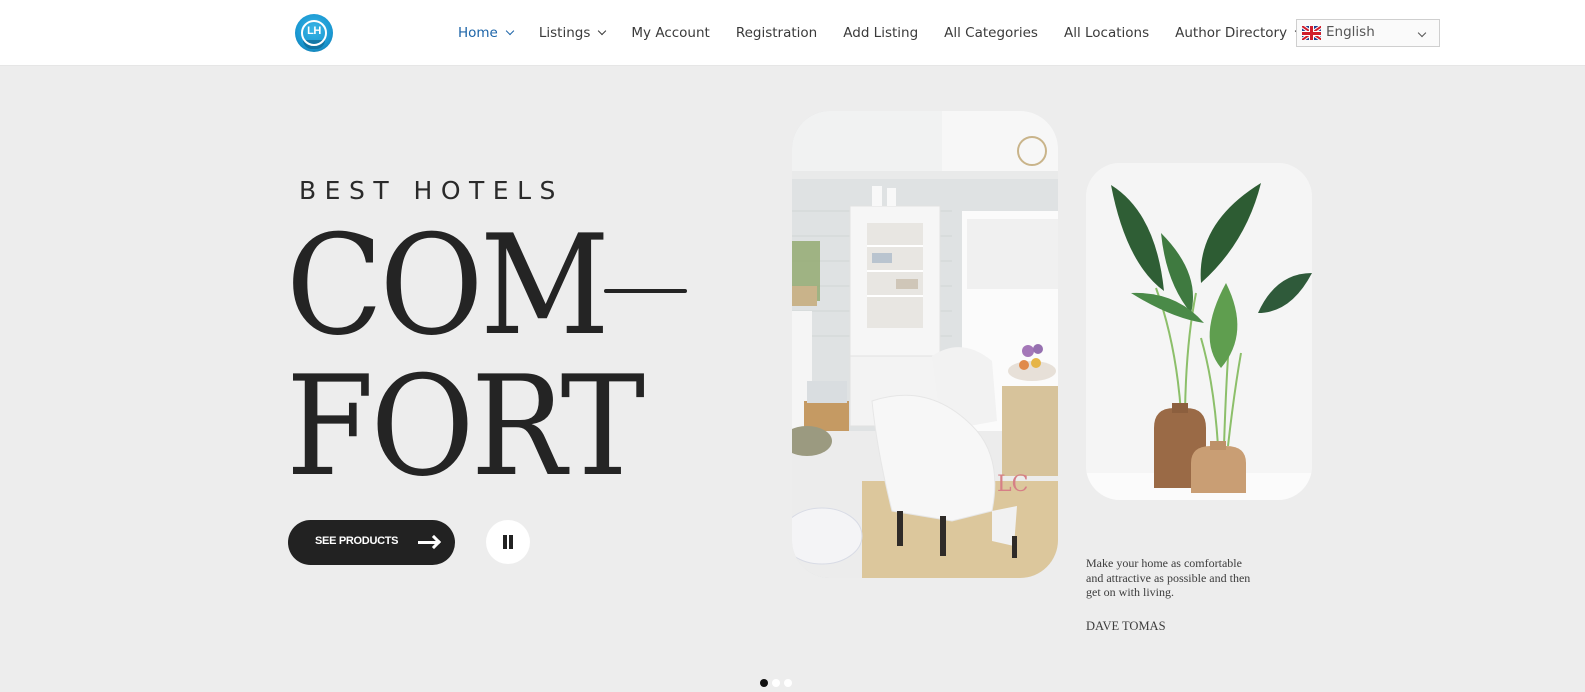  I want to click on nav-item-all-categories: All Categories, so click(991, 33).